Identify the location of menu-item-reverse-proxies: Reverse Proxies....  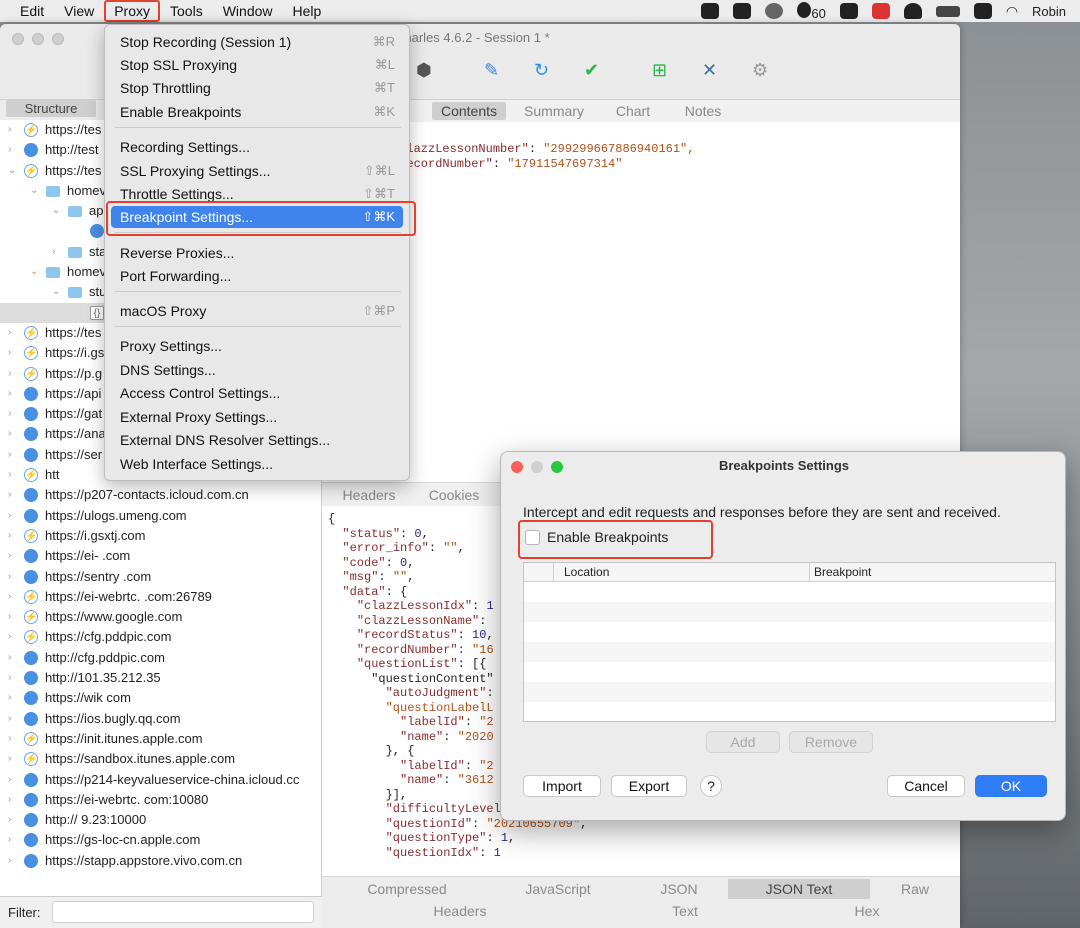
(257, 253).